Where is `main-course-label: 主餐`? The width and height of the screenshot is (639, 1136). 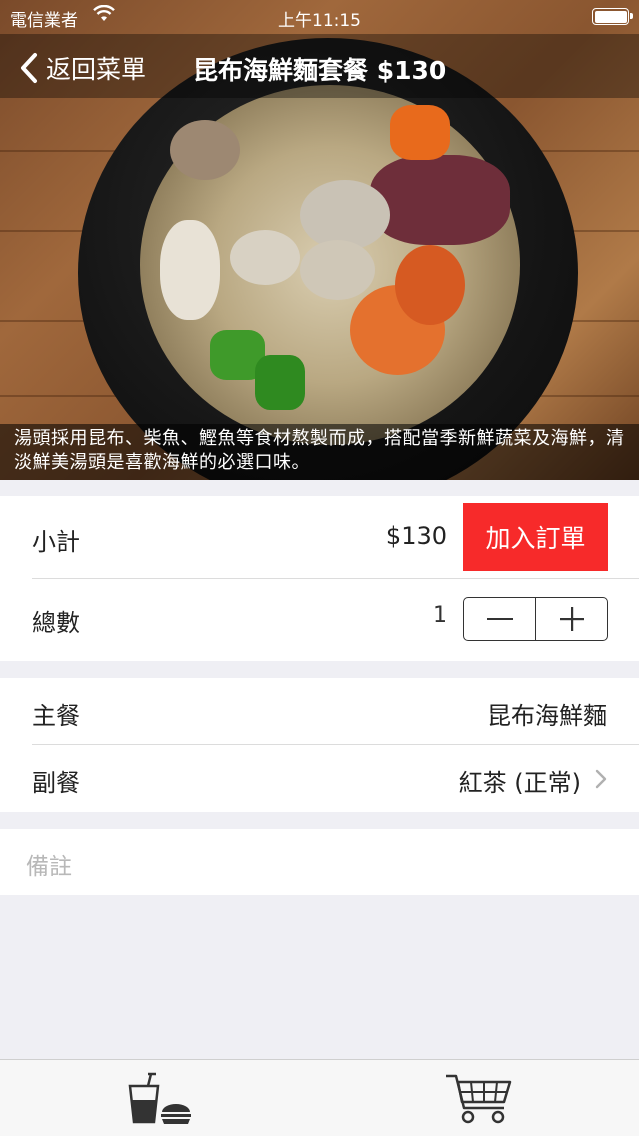
main-course-label: 主餐 is located at coordinates (56, 716).